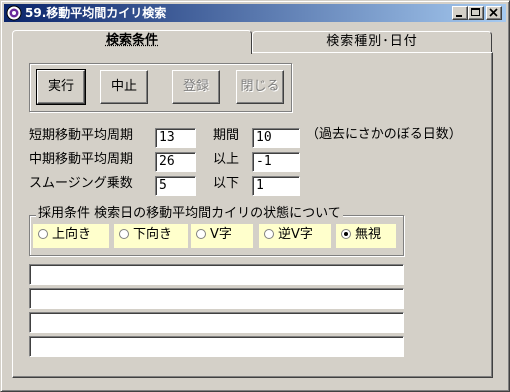  What do you see at coordinates (459, 16) in the screenshot?
I see `minimize-icon` at bounding box center [459, 16].